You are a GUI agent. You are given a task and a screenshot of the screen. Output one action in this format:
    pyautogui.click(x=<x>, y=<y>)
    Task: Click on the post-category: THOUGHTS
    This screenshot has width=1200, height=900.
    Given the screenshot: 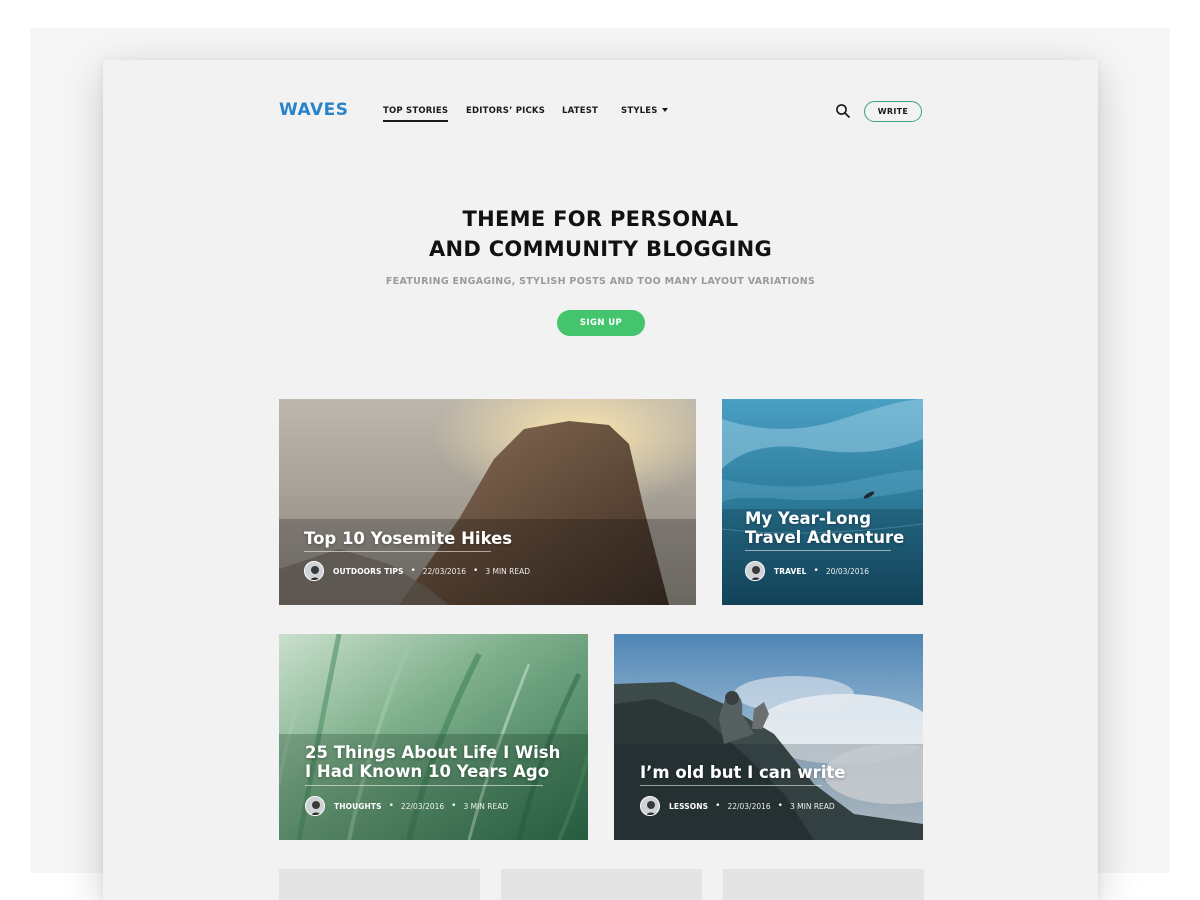 What is the action you would take?
    pyautogui.click(x=358, y=806)
    